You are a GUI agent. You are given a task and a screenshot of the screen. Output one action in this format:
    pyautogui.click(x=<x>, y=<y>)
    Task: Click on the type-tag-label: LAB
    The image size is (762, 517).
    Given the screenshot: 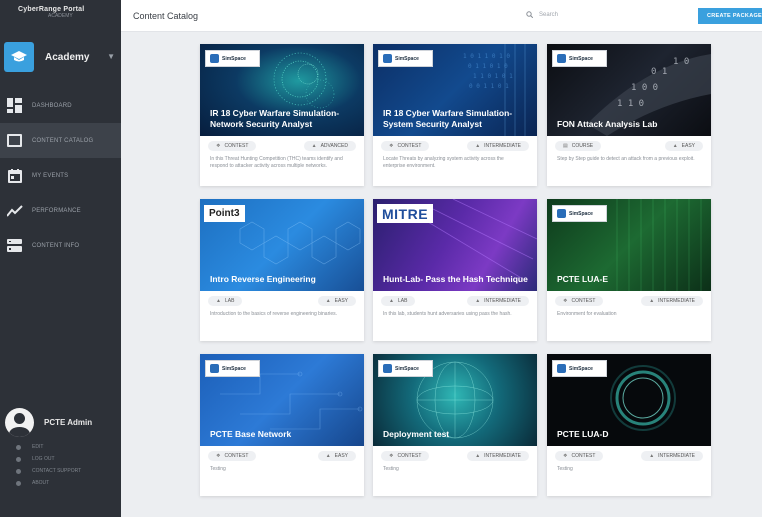 What is the action you would take?
    pyautogui.click(x=229, y=301)
    